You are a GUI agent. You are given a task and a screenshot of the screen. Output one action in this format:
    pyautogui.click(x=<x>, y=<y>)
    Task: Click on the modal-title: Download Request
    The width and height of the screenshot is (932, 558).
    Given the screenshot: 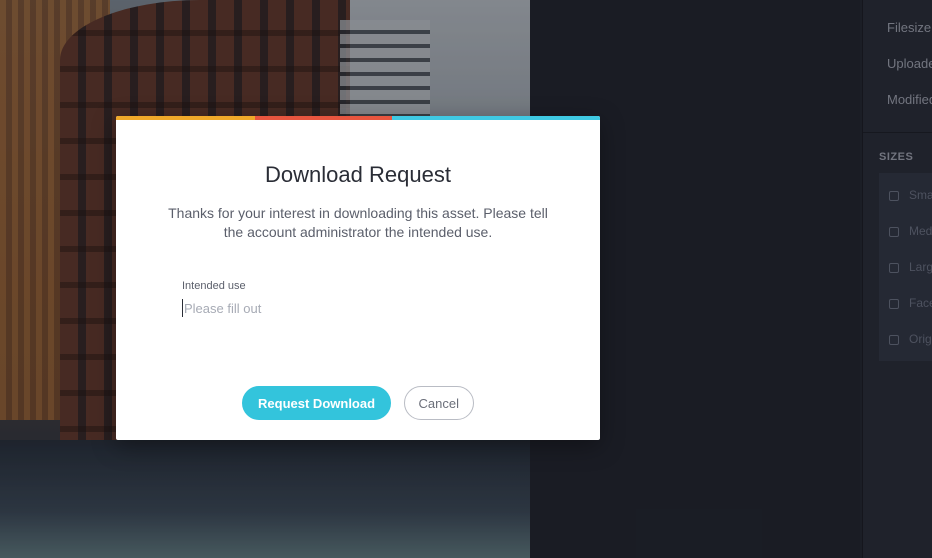 What is the action you would take?
    pyautogui.click(x=358, y=174)
    